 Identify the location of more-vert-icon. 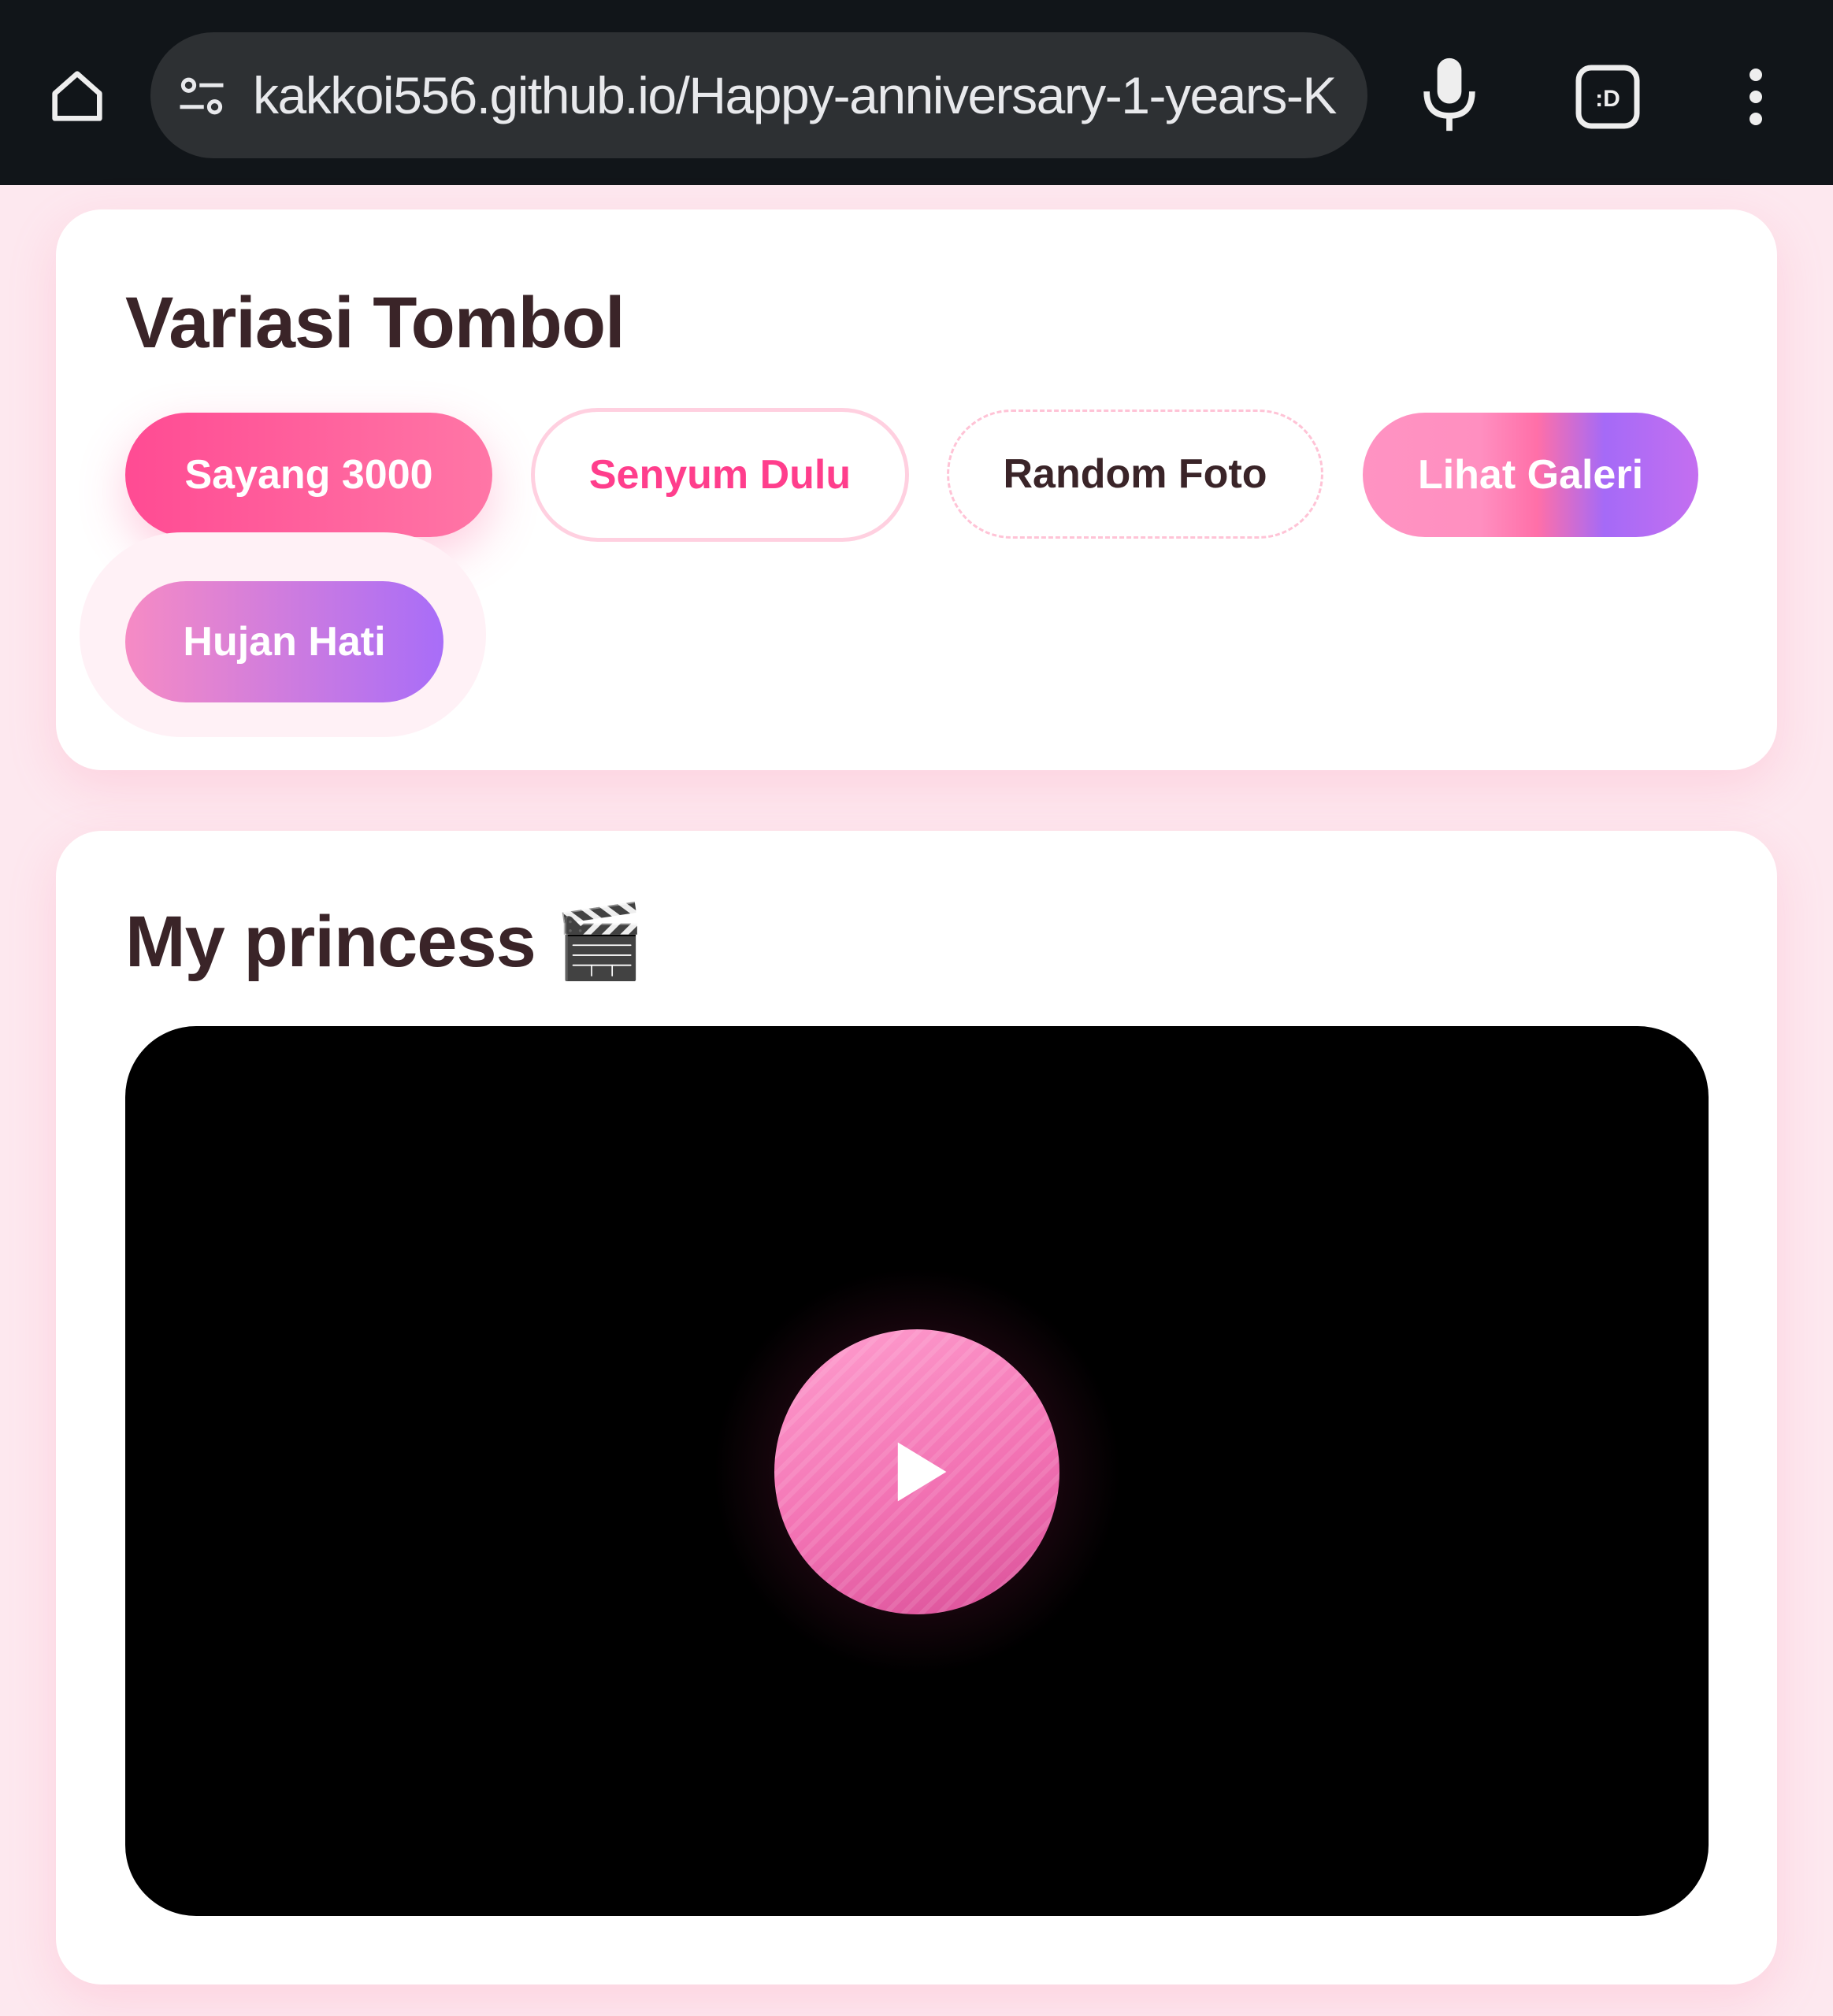
(1755, 96).